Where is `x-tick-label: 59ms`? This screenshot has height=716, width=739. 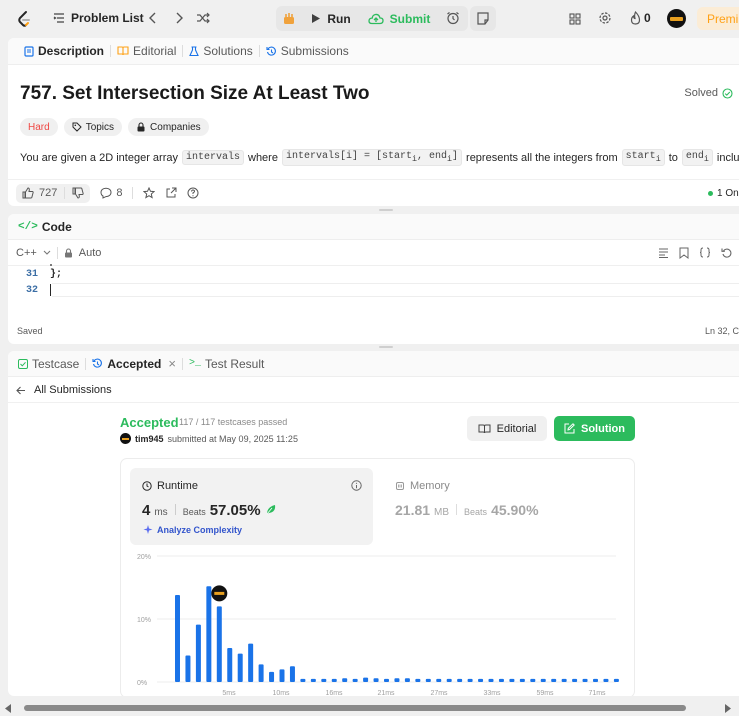
x-tick-label: 59ms is located at coordinates (545, 693).